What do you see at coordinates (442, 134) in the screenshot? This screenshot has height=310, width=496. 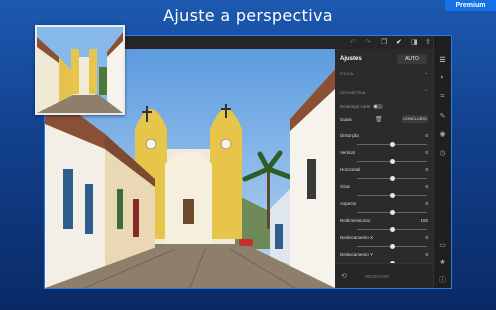 I see `selective-icon: ◉` at bounding box center [442, 134].